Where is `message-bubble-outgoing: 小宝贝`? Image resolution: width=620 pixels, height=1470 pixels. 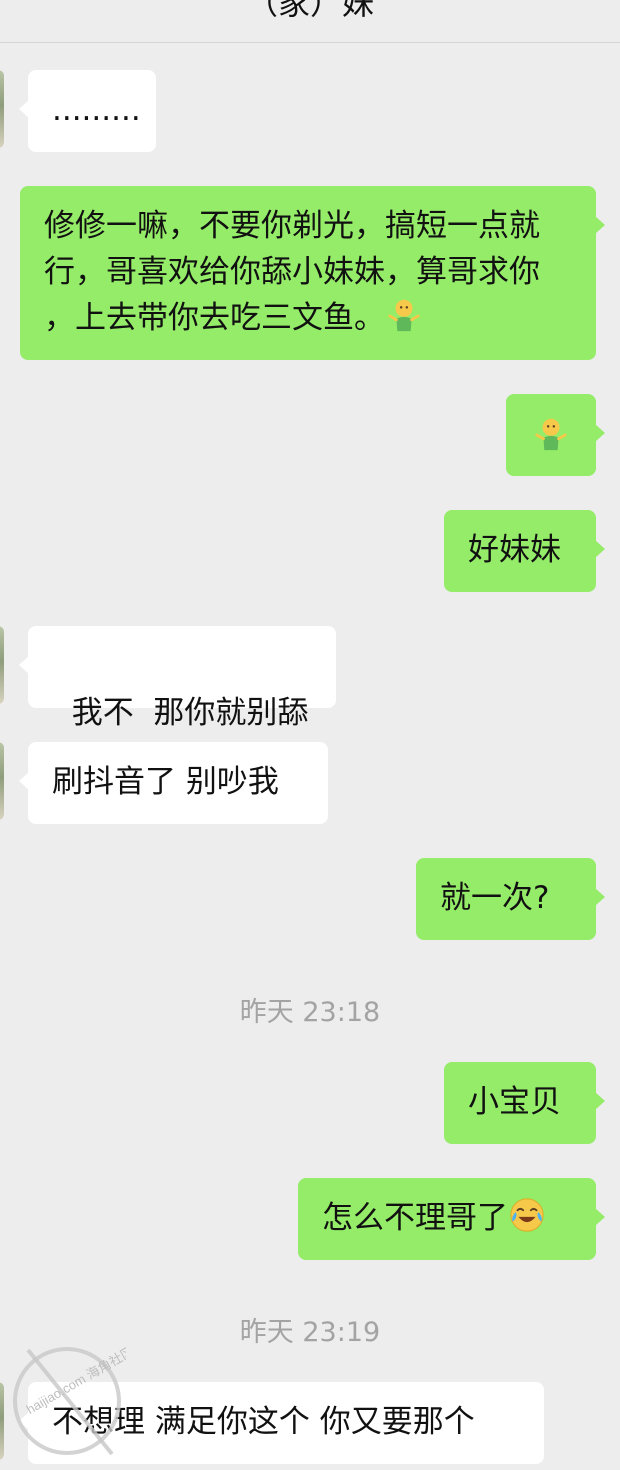
message-bubble-outgoing: 小宝贝 is located at coordinates (524, 1103).